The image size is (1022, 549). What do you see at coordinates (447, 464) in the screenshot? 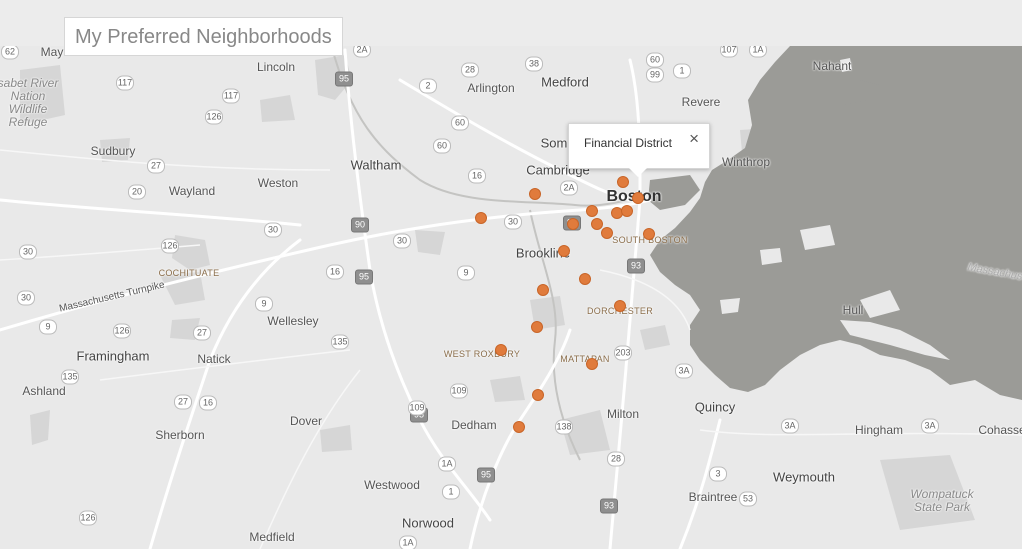
I see `route-shield: 1A` at bounding box center [447, 464].